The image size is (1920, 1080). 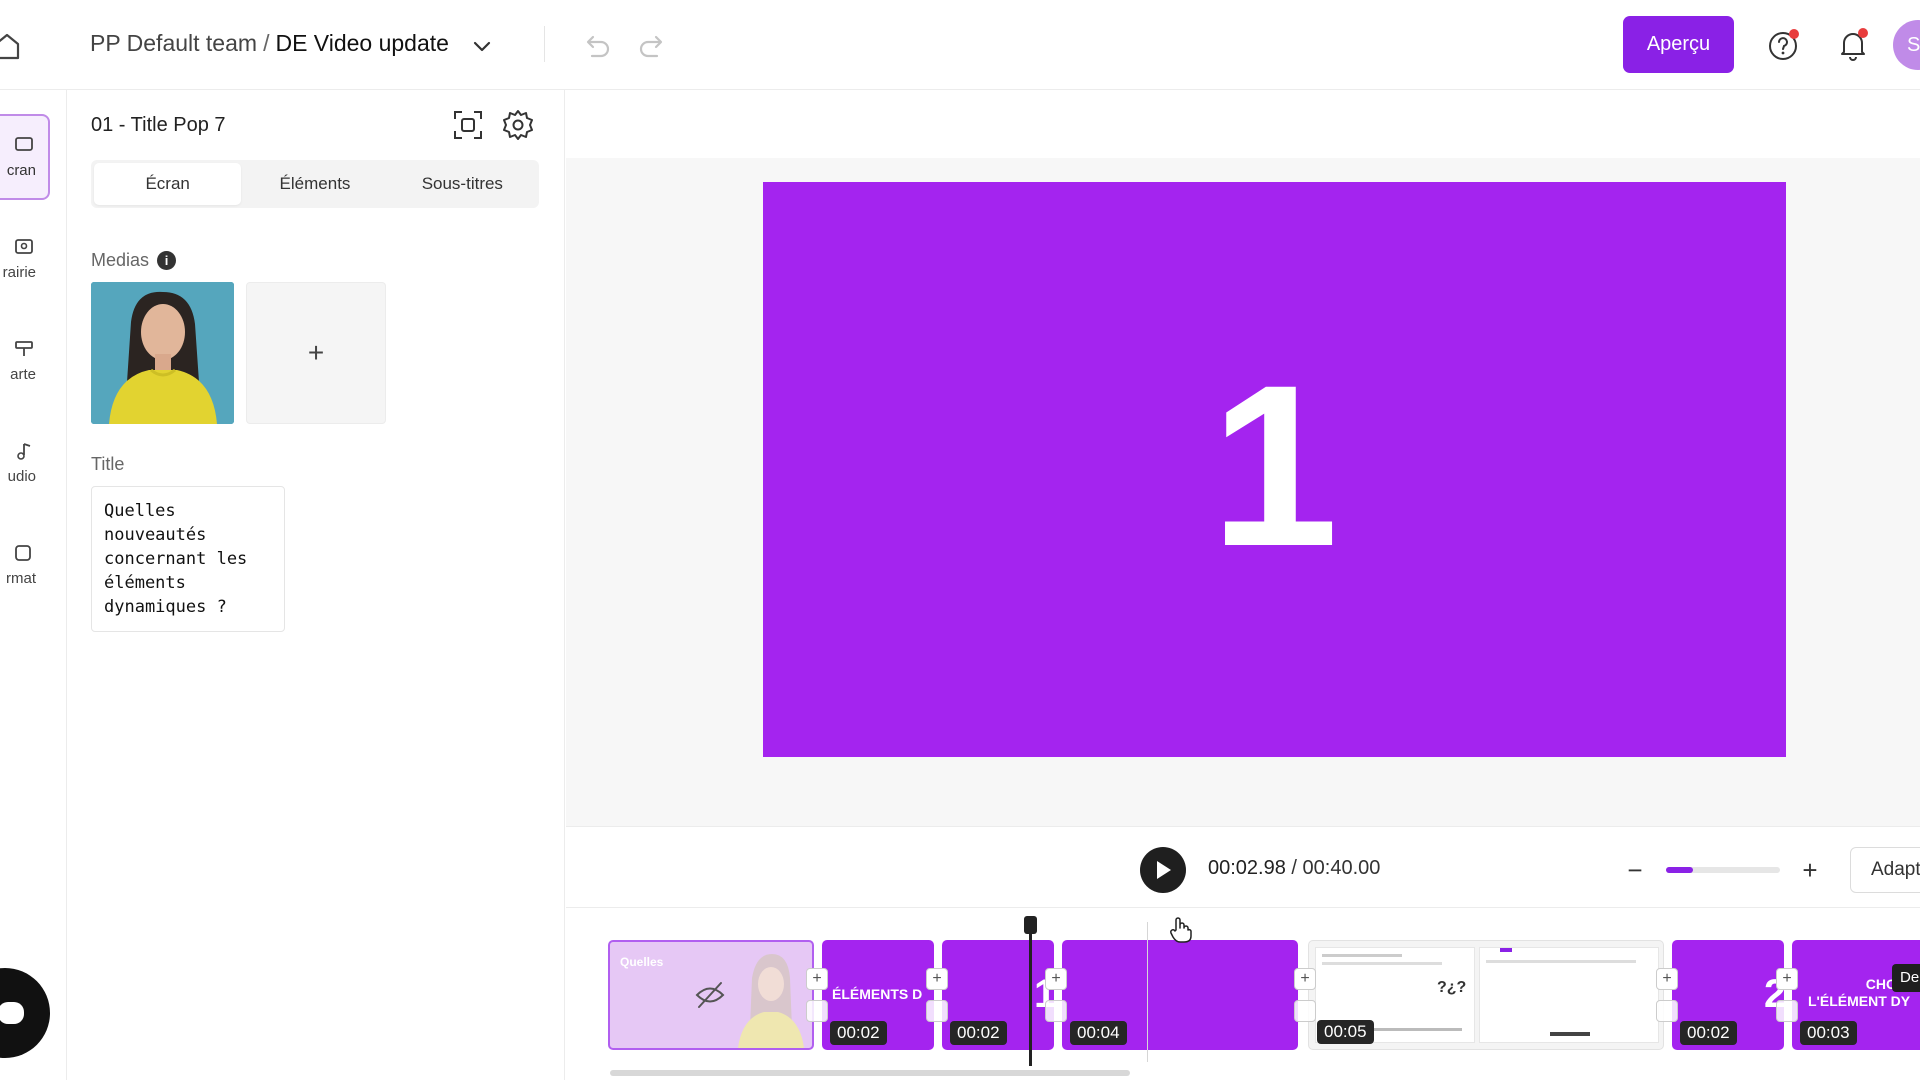 I want to click on canvas-toolbar-strip, so click(x=1243, y=124).